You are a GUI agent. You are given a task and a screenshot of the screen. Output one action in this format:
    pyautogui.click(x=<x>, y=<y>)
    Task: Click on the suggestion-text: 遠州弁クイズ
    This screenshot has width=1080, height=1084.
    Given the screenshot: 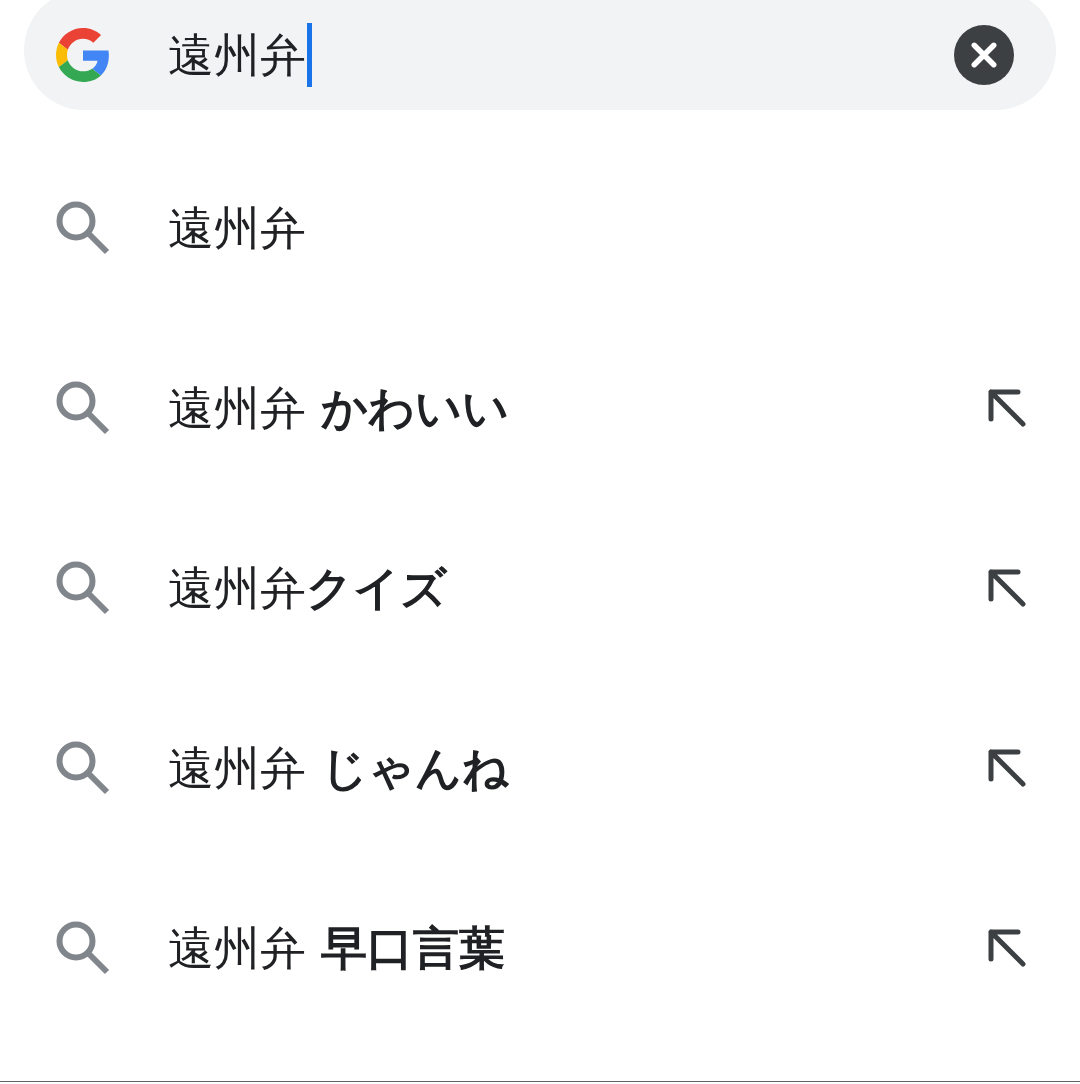 What is the action you would take?
    pyautogui.click(x=307, y=588)
    